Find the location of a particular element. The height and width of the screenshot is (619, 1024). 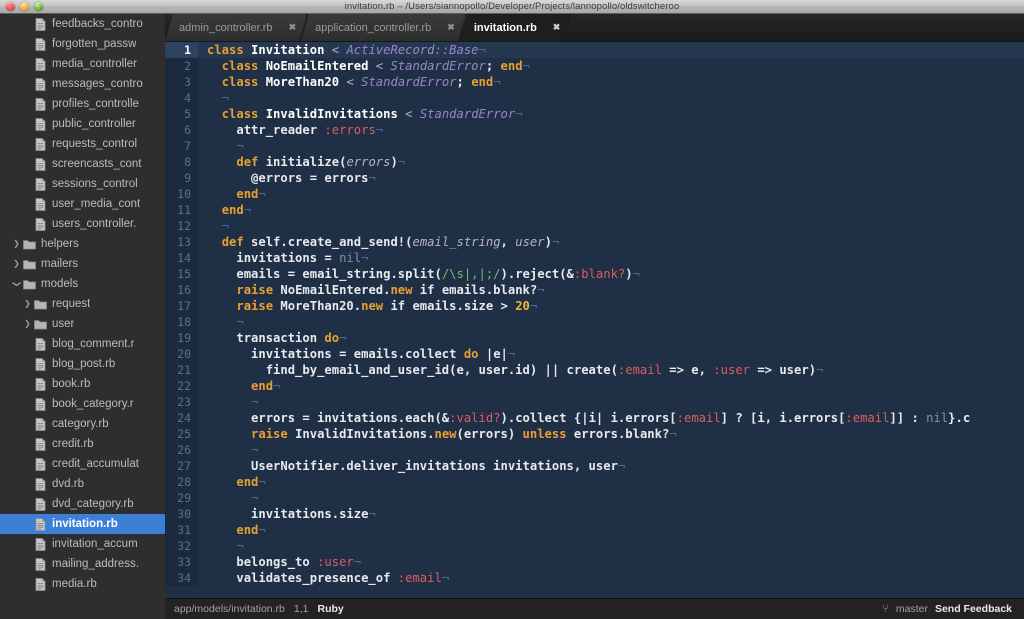

code-line: 12 ¬ is located at coordinates (594, 226).